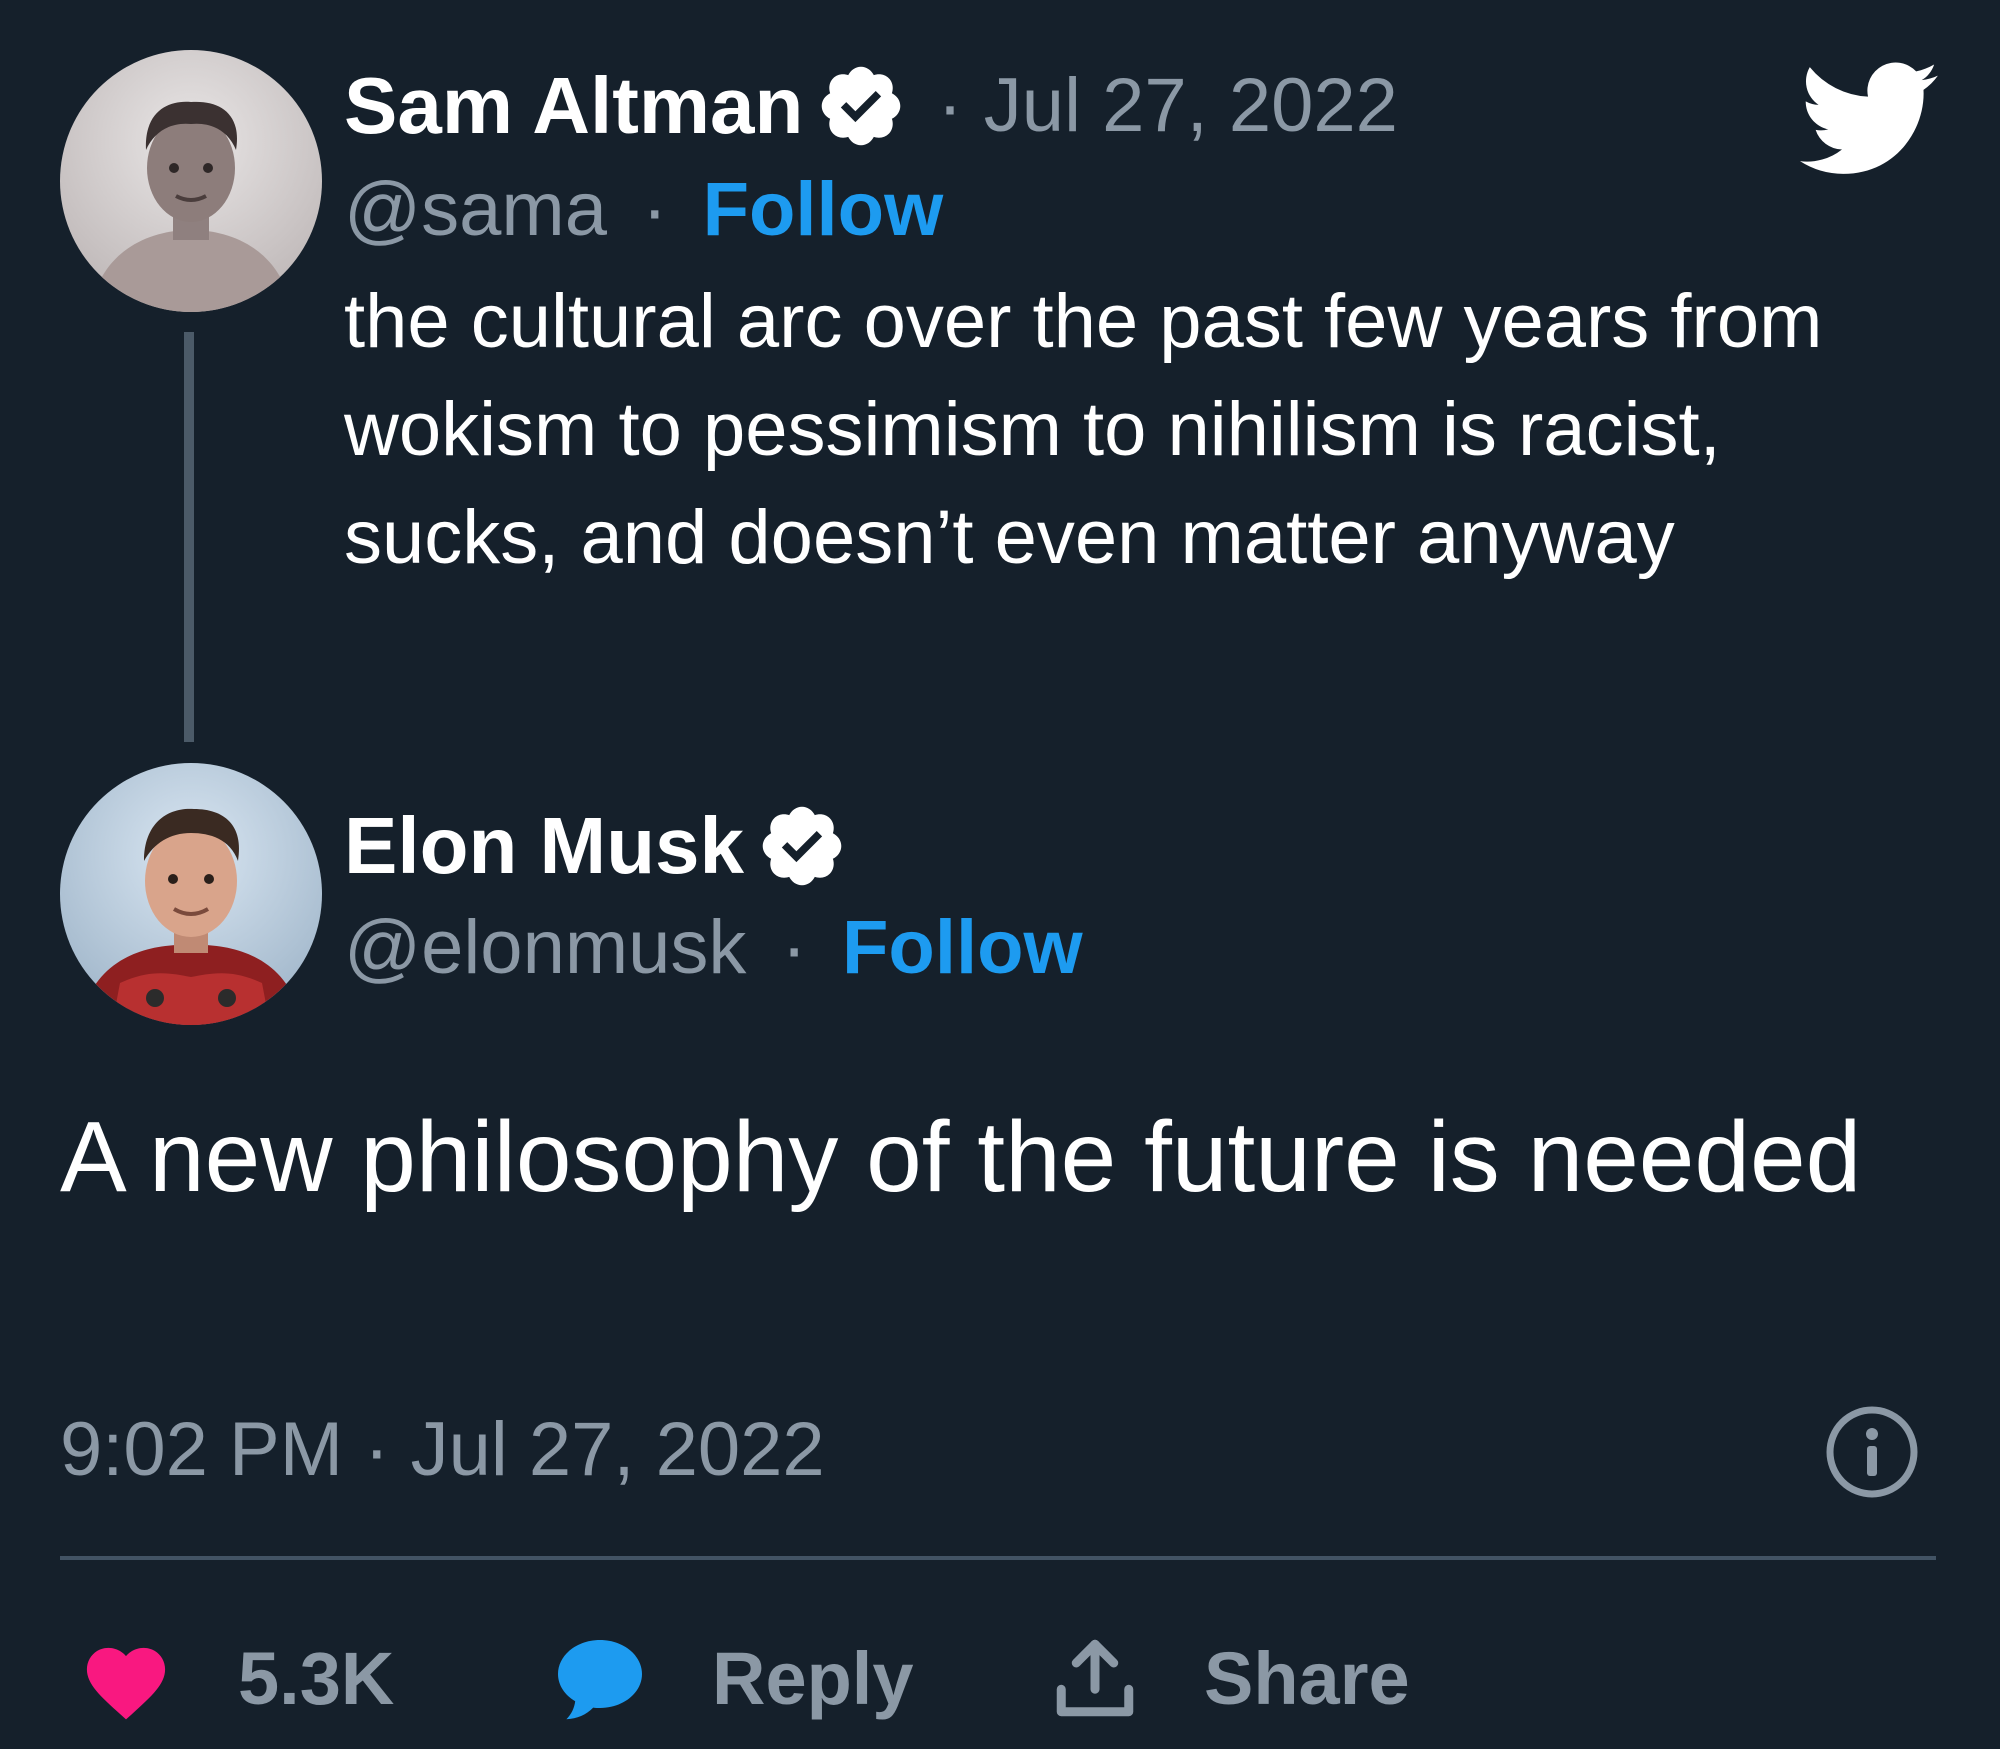  What do you see at coordinates (1870, 120) in the screenshot?
I see `twitter-bird-icon` at bounding box center [1870, 120].